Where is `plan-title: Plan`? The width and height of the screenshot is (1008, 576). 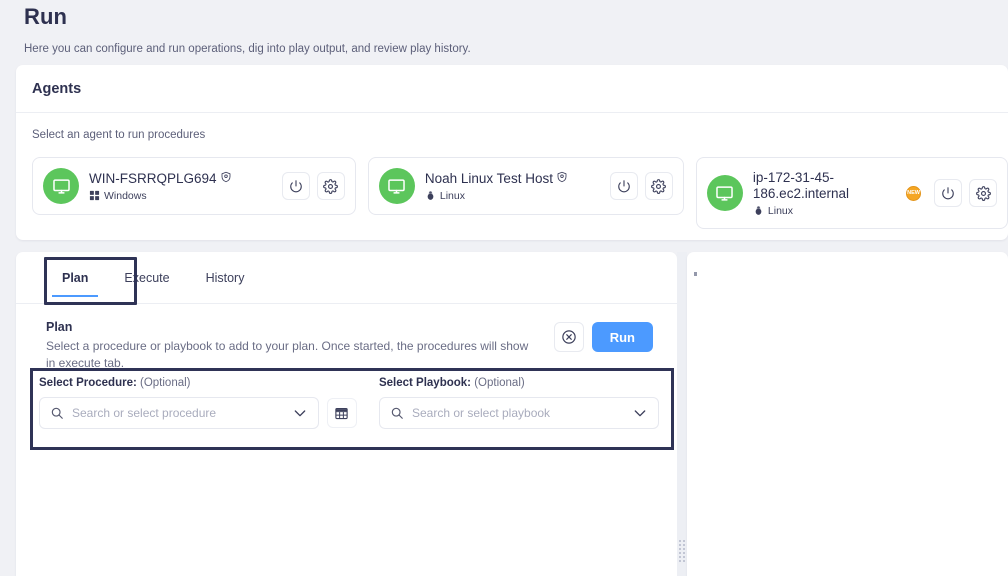 plan-title: Plan is located at coordinates (59, 327).